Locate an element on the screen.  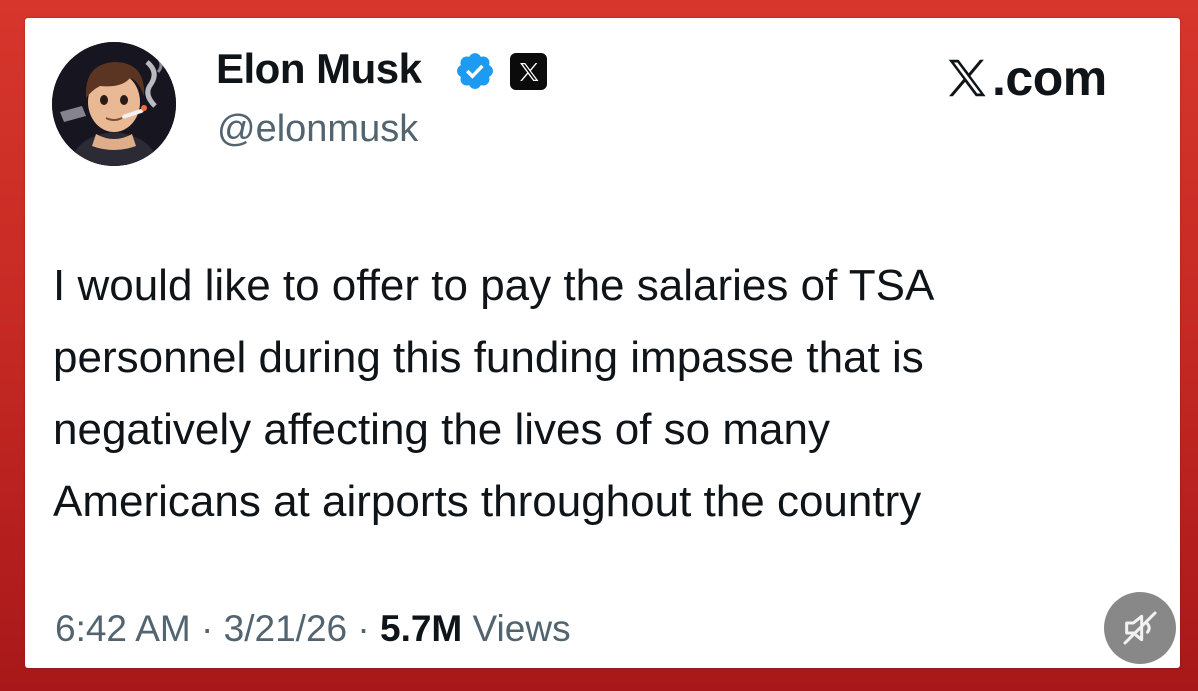
tweet-meta: 6:42 AM · 3/21/26 · 5.7M Views is located at coordinates (313, 629).